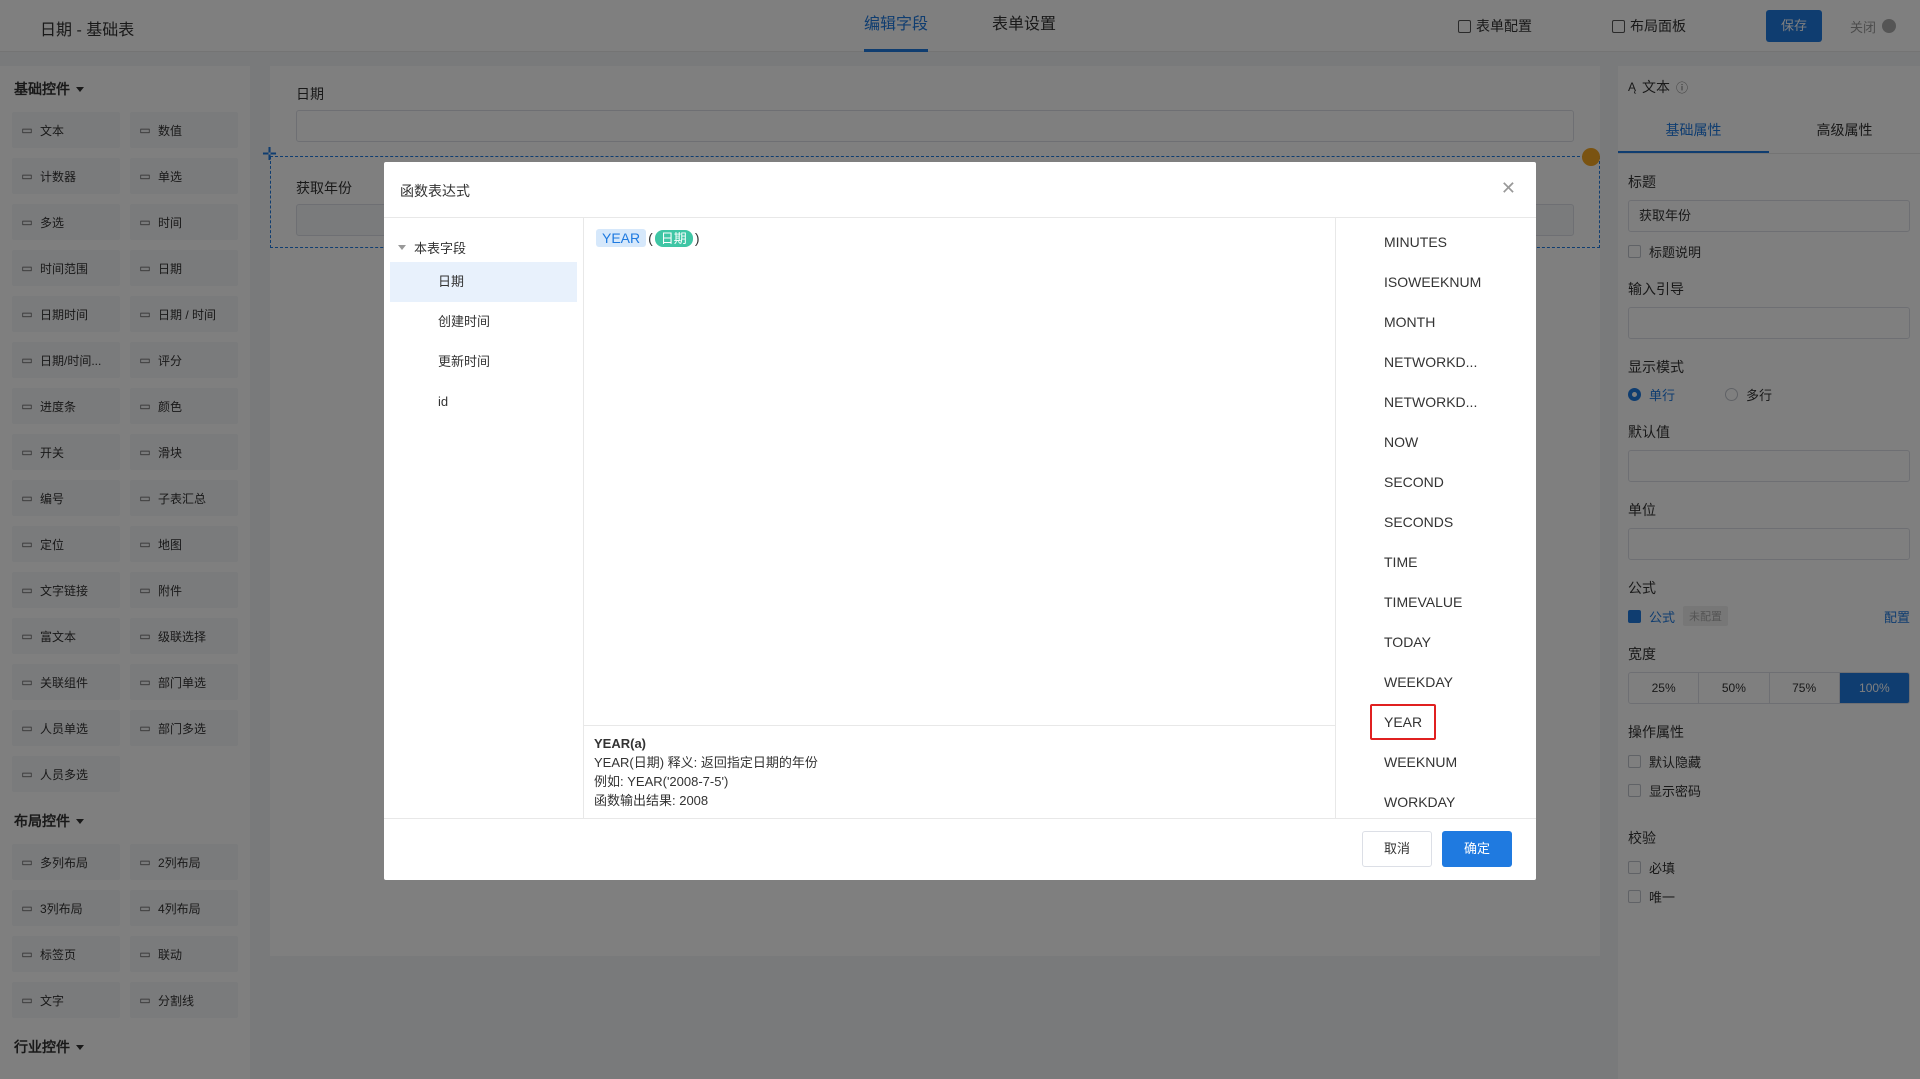 The height and width of the screenshot is (1079, 1920). What do you see at coordinates (484, 518) in the screenshot?
I see `field-tree: 本表字段 日期 创建时间 更新时间 id` at bounding box center [484, 518].